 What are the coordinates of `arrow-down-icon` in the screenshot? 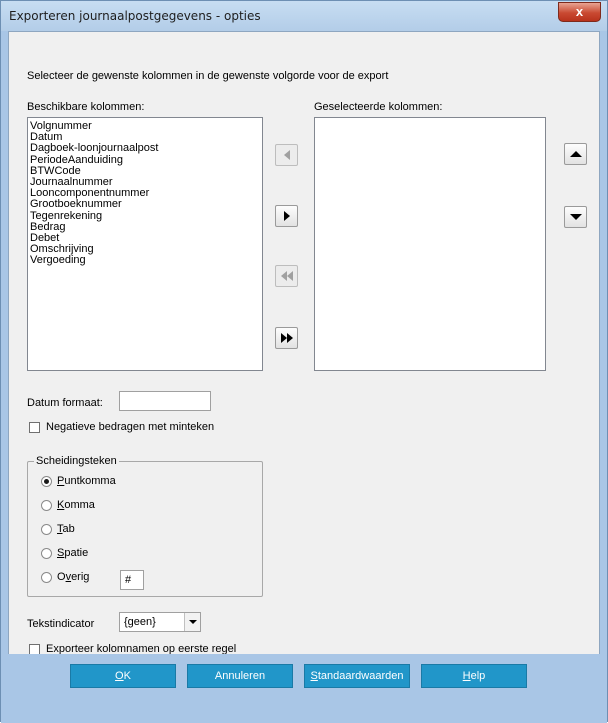 It's located at (575, 217).